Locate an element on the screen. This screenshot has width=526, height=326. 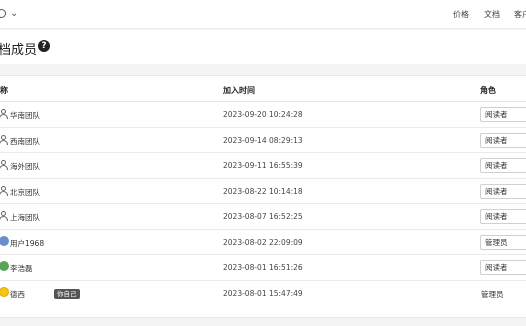
table-header: 称 加入时间 角色 is located at coordinates (263, 89).